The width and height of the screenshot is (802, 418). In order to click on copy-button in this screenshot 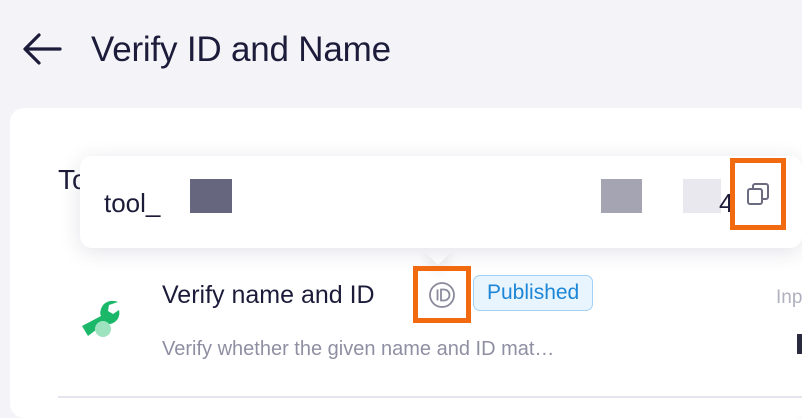, I will do `click(758, 194)`.